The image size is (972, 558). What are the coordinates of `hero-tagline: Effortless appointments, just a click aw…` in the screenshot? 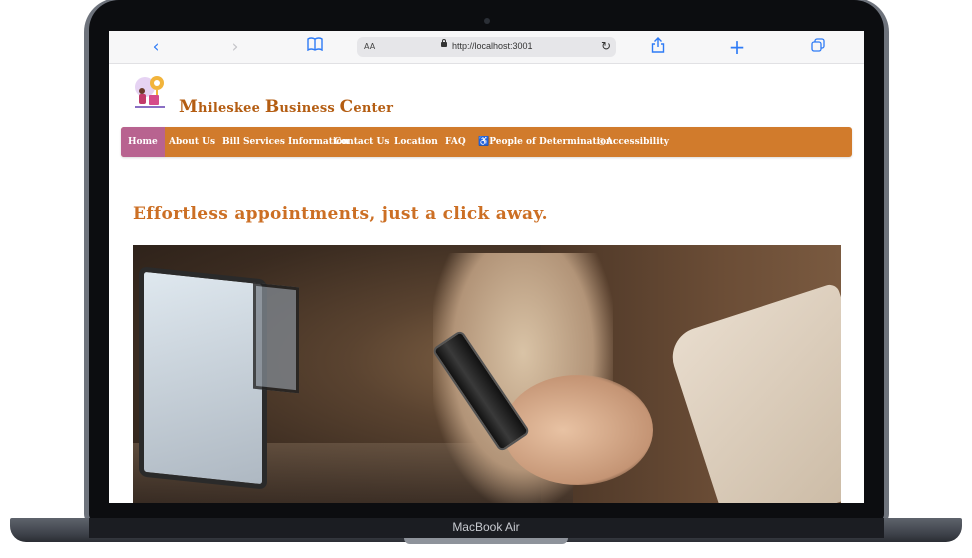 It's located at (340, 214).